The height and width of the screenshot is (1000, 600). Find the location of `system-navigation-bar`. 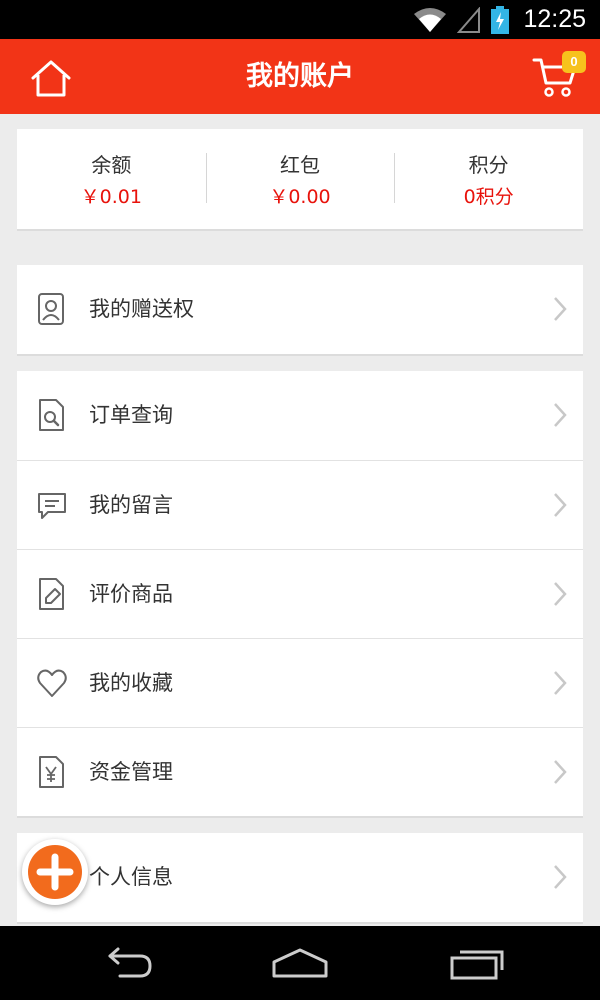

system-navigation-bar is located at coordinates (300, 963).